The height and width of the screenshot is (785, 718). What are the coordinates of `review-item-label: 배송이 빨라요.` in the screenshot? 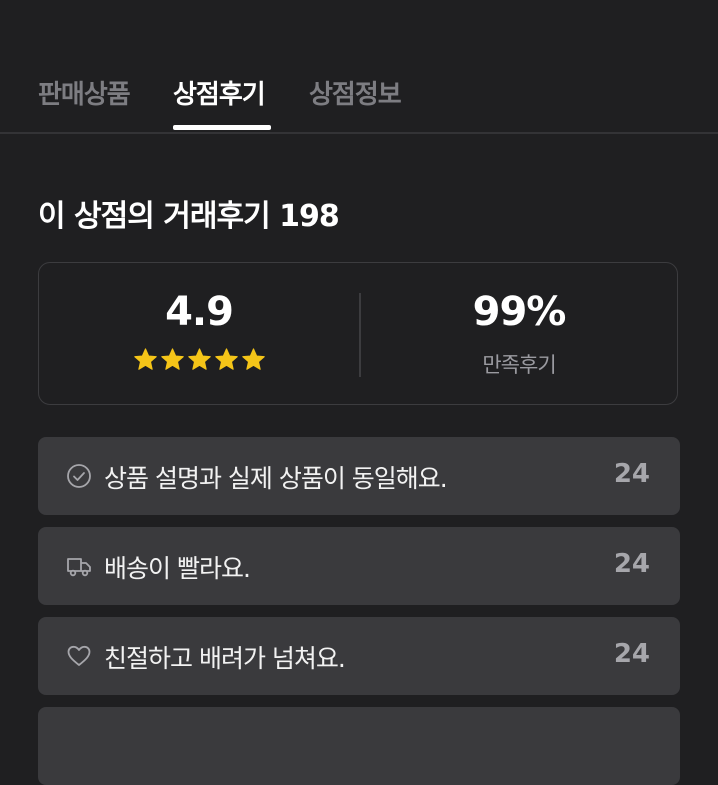 It's located at (177, 568).